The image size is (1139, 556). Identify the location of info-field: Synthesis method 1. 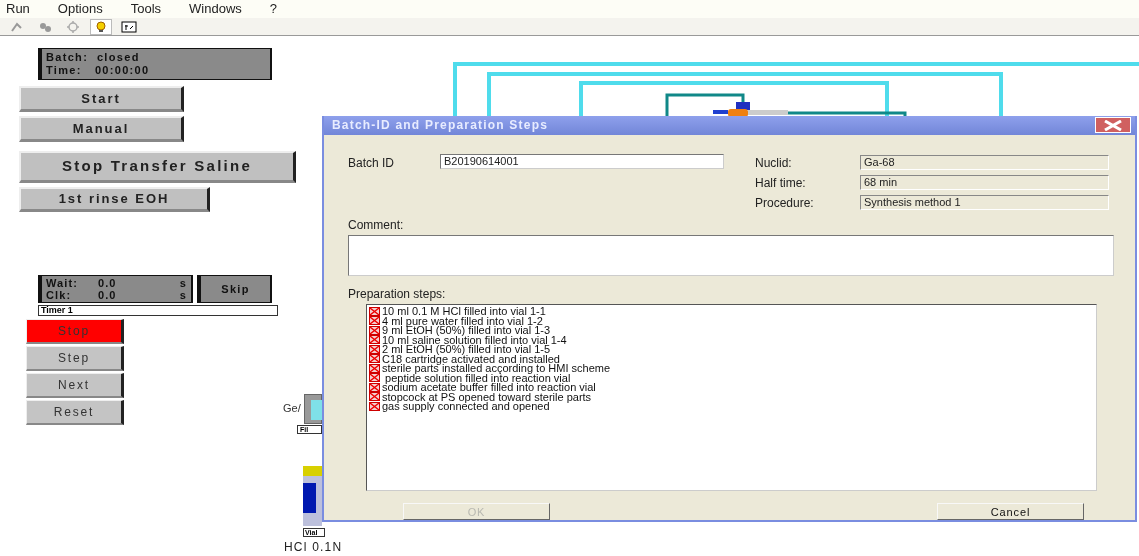
(984, 203).